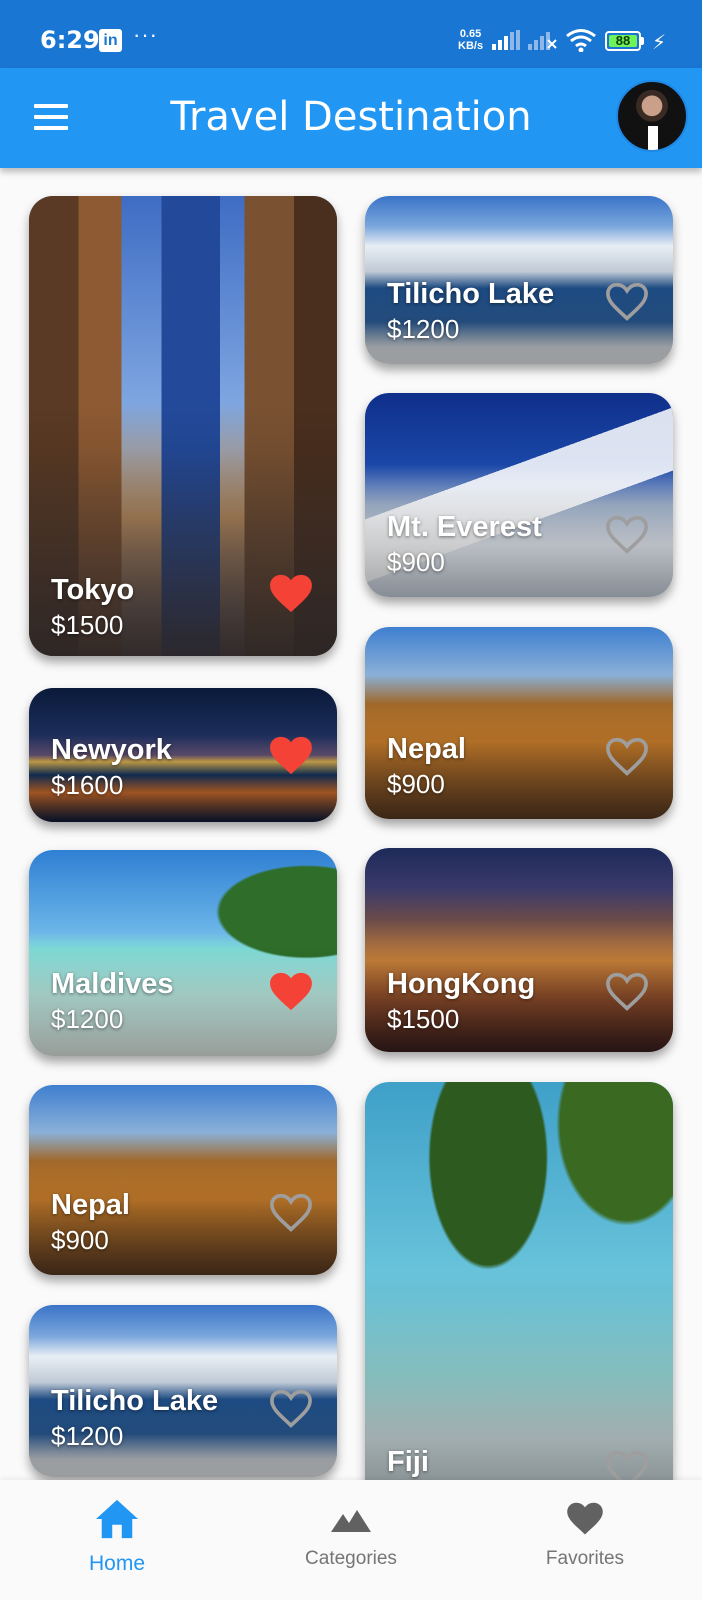 The image size is (702, 1600). Describe the element at coordinates (183, 426) in the screenshot. I see `destination-card-tokyo: Tokyo $1500` at that location.